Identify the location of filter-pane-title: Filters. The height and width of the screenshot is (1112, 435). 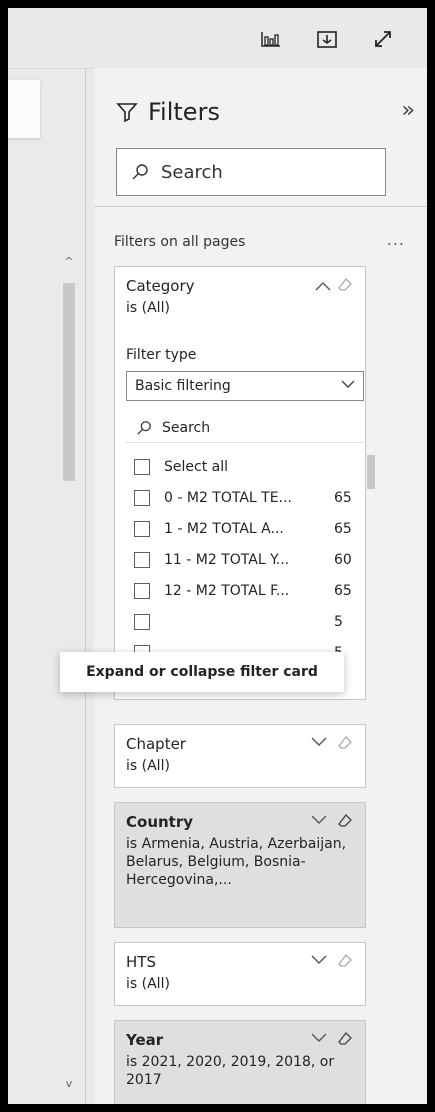
(168, 112).